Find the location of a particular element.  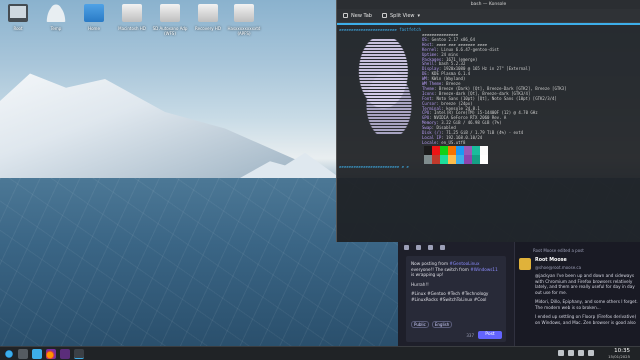

desktop-icon-label: Root is located at coordinates (18, 28).